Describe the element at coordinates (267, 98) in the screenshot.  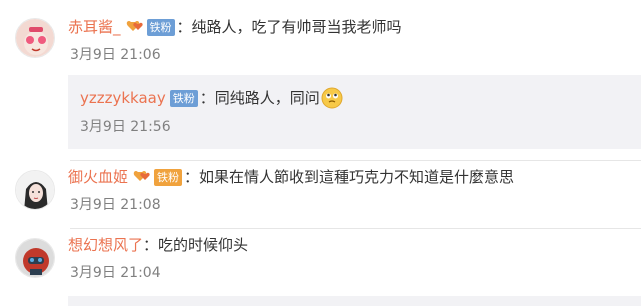
I see `reply-text: 同纯路人，同问` at that location.